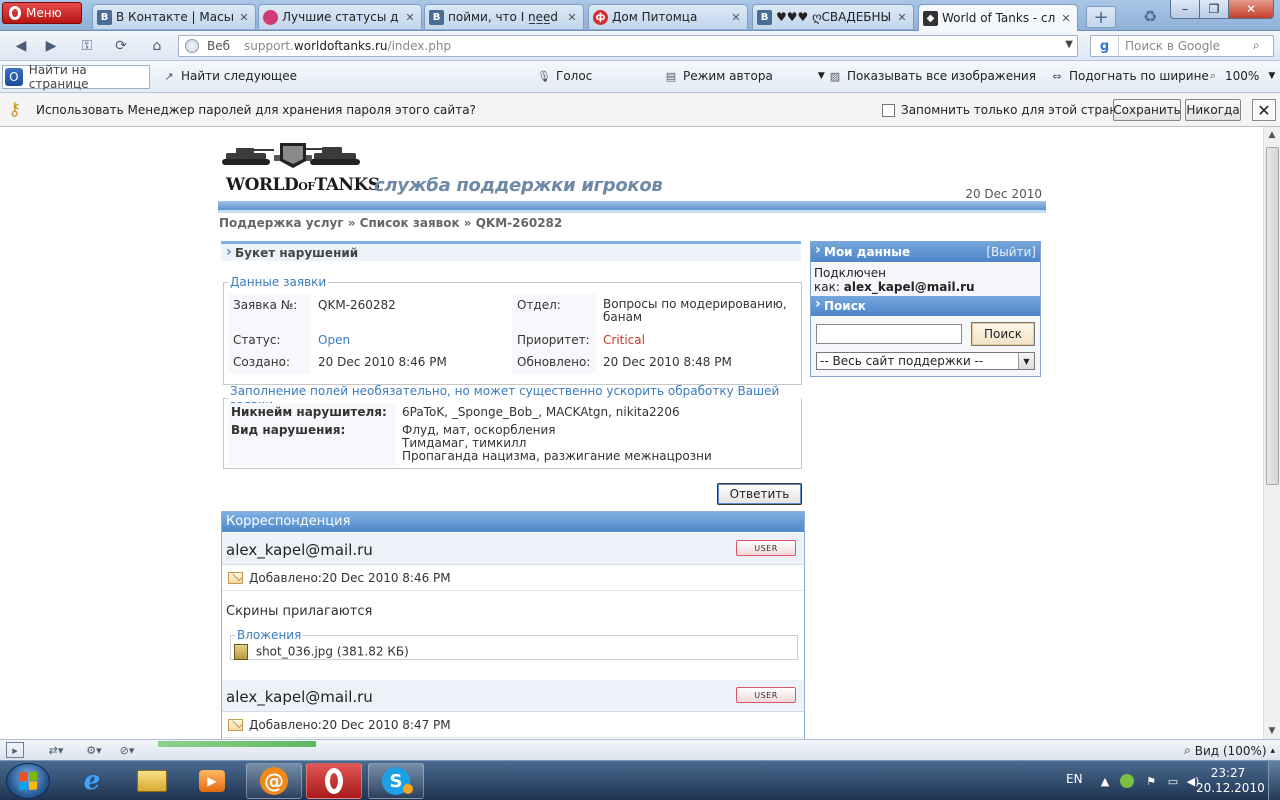  Describe the element at coordinates (294, 652) in the screenshot. I see `attachment-name: shot_036.jpg` at that location.